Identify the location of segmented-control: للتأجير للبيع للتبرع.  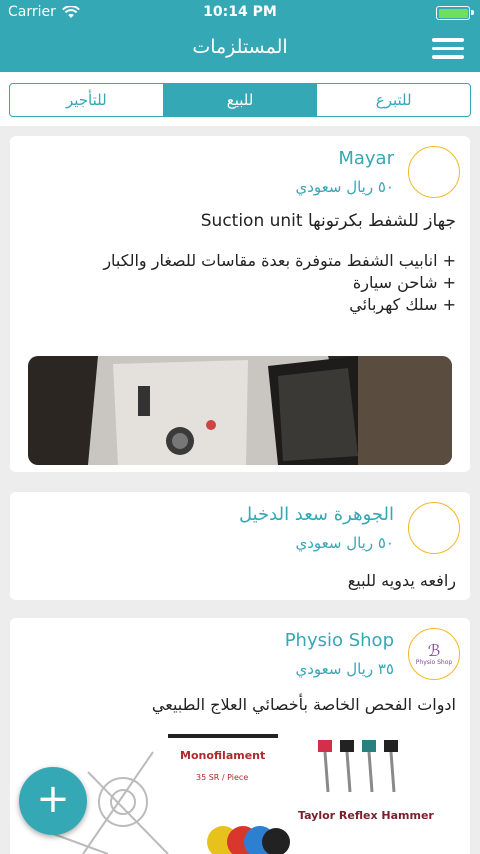
(240, 100).